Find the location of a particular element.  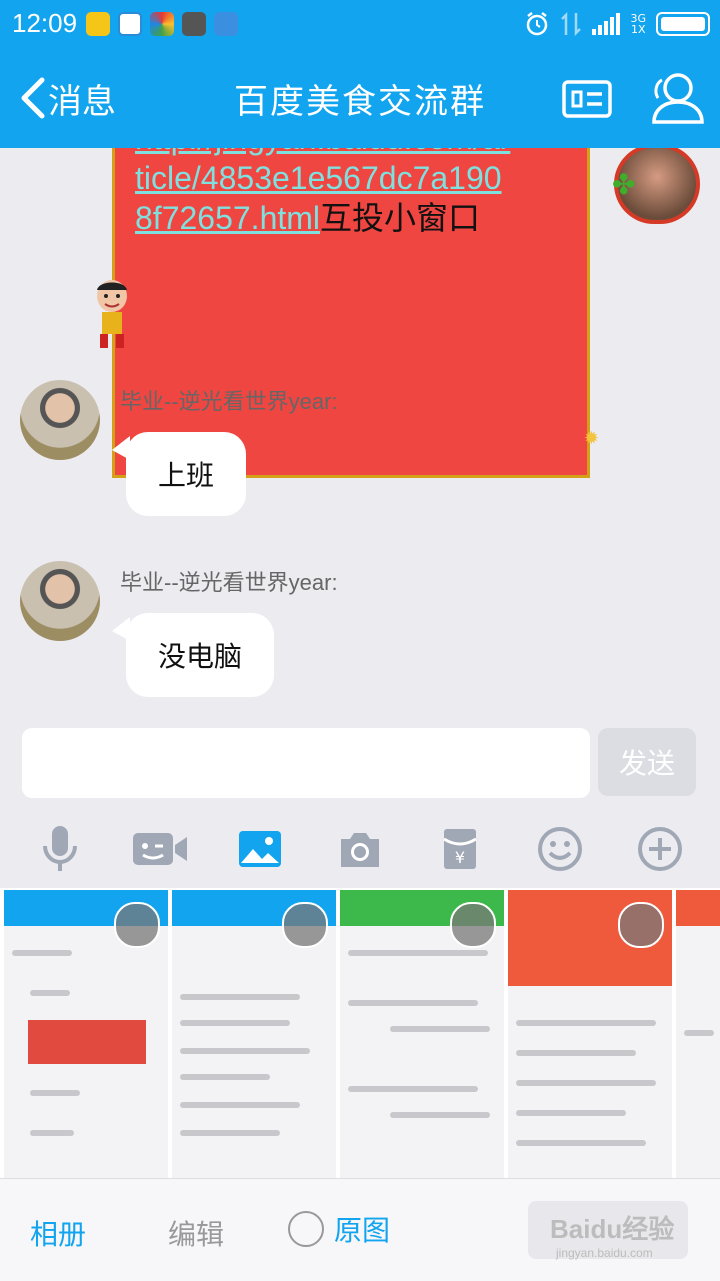

edit-button: 编辑 is located at coordinates (196, 1233).